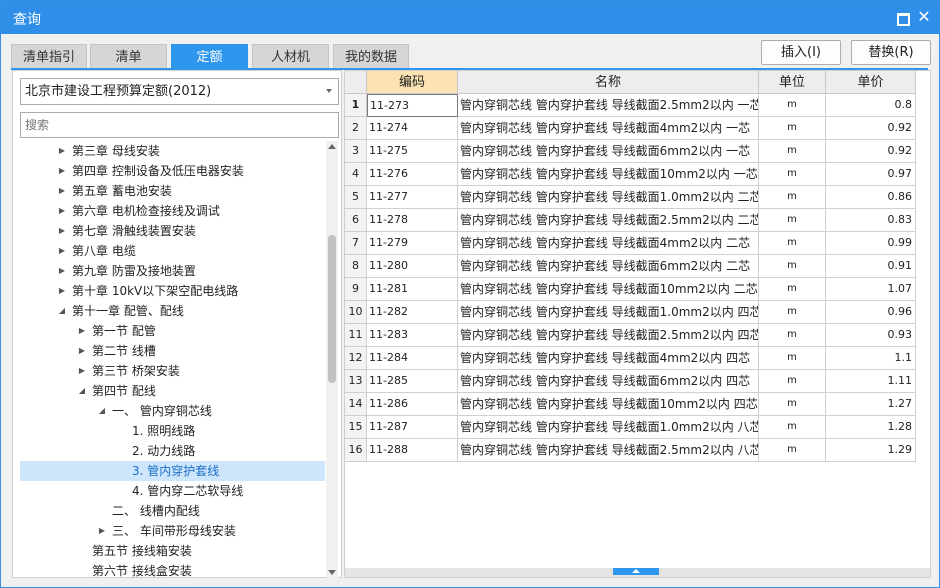  I want to click on header-price: 单价, so click(871, 82).